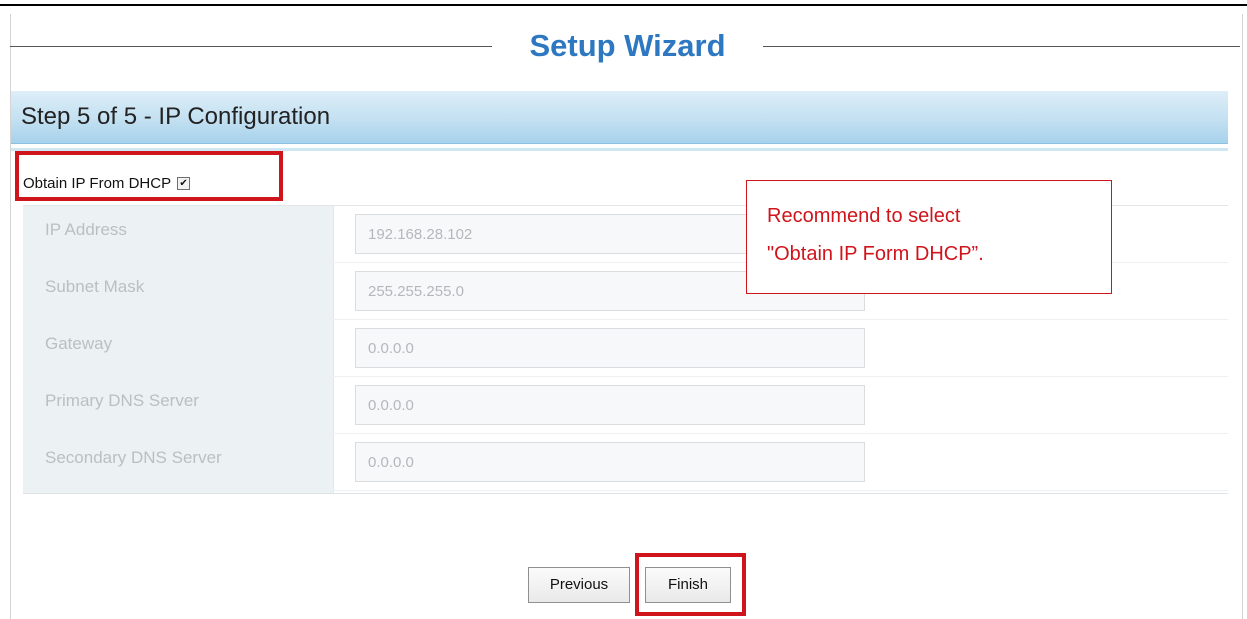  What do you see at coordinates (875, 254) in the screenshot?
I see `callout-line-2: "Obtain IP Form DHCP”.` at bounding box center [875, 254].